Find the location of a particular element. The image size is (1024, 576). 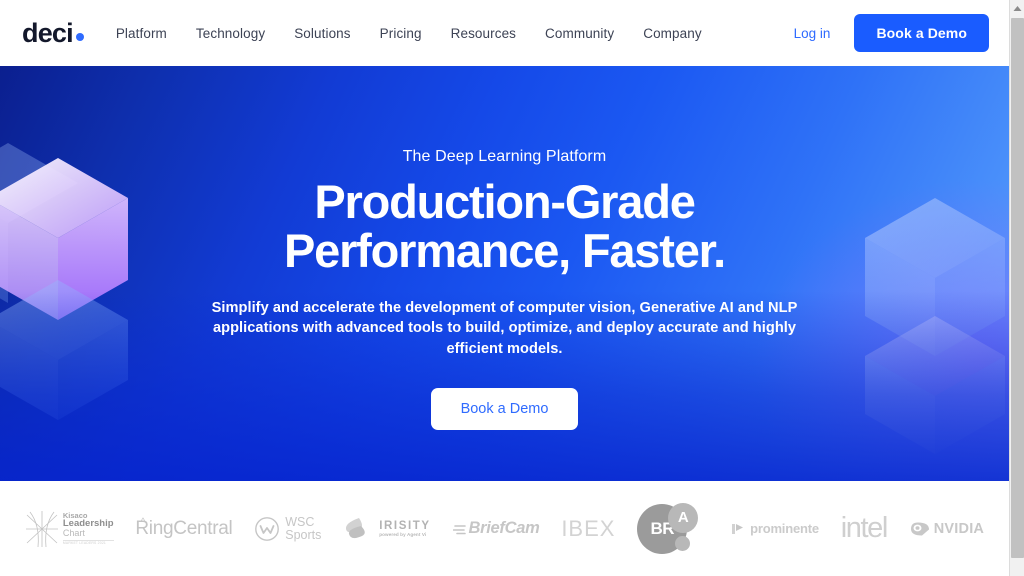

logo-ringcentral: ^ RingCentral is located at coordinates (183, 529).